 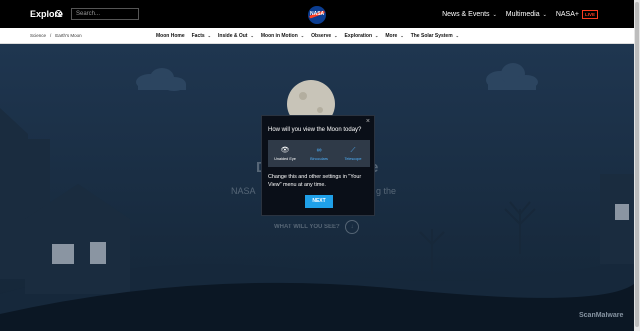 I want to click on live-badge: LIVE, so click(x=589, y=14).